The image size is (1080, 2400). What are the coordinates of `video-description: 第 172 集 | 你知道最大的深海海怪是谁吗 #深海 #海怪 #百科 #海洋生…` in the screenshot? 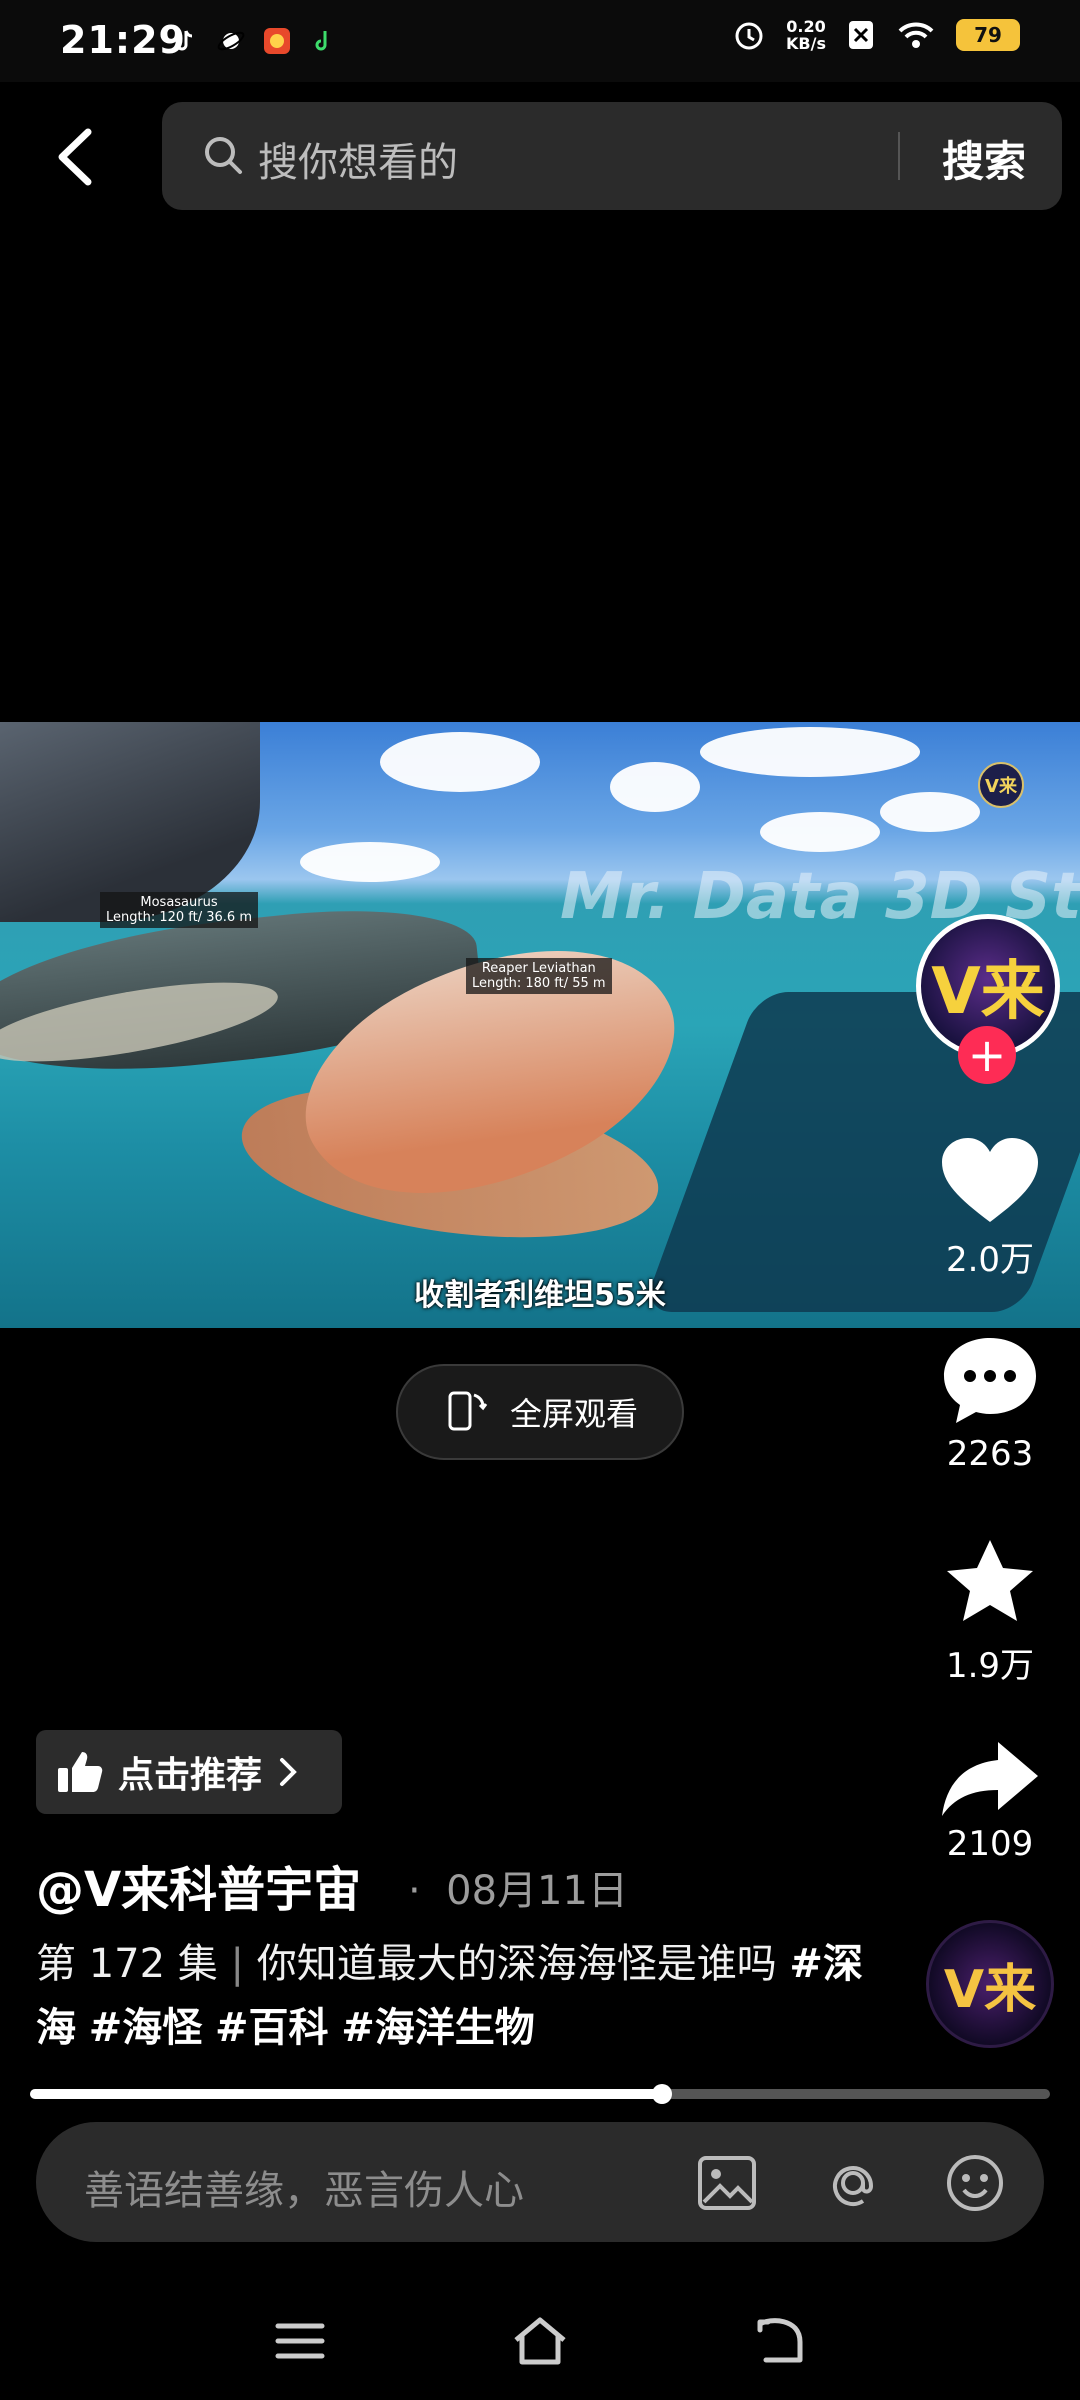 It's located at (451, 1996).